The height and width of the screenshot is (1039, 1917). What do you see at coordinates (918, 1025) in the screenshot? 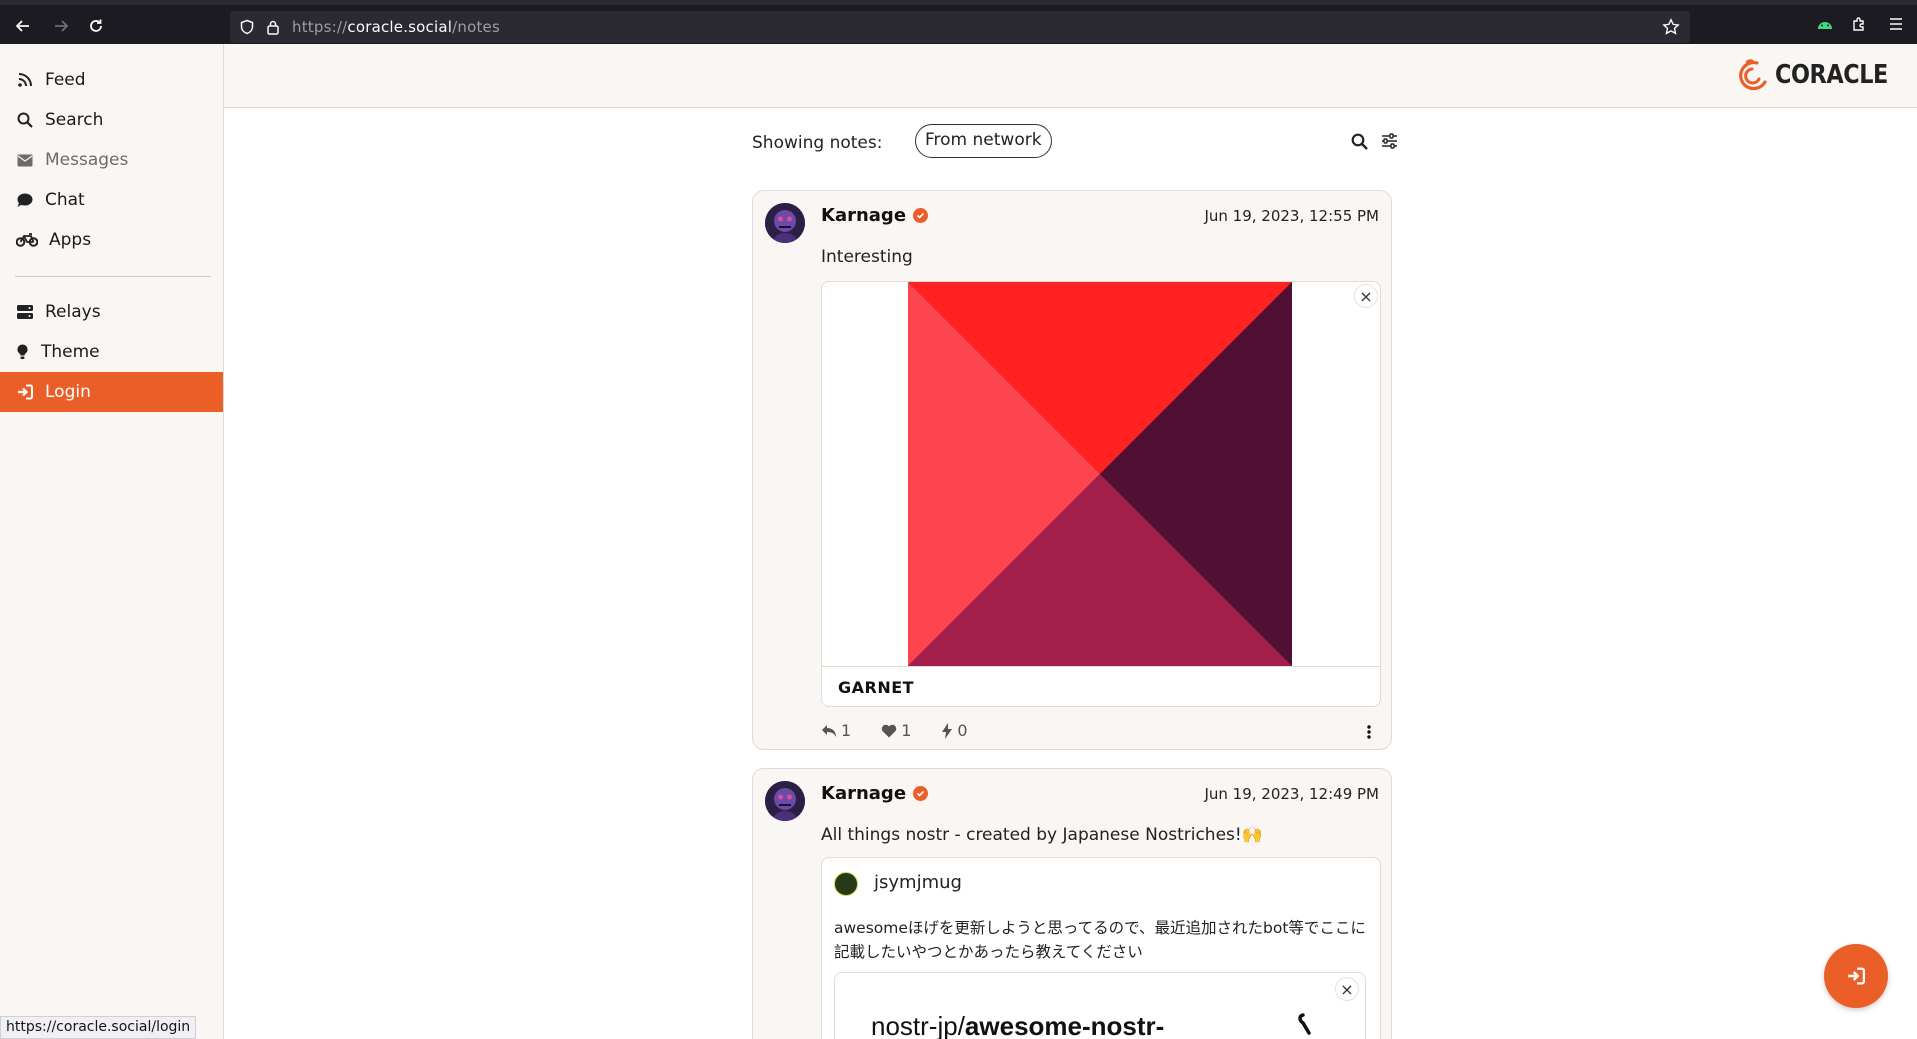
I see `link-title-prefix: nostr-jp/` at bounding box center [918, 1025].